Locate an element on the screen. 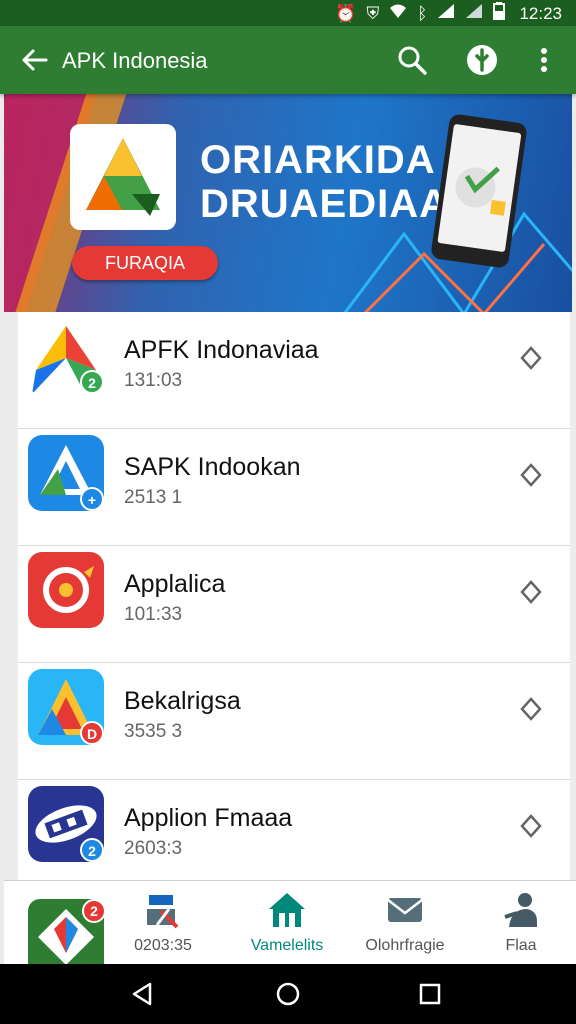 This screenshot has width=576, height=1024. wifi-icon is located at coordinates (398, 13).